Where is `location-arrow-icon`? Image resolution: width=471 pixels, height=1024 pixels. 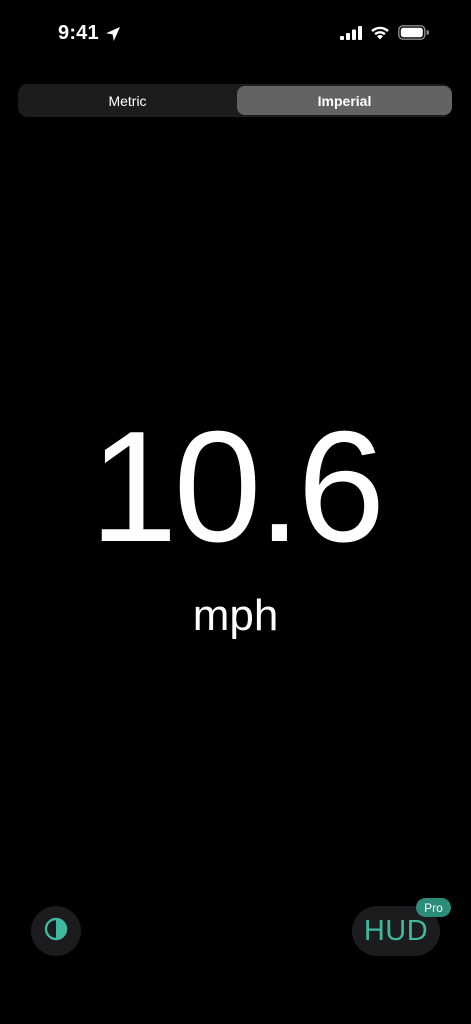
location-arrow-icon is located at coordinates (113, 34).